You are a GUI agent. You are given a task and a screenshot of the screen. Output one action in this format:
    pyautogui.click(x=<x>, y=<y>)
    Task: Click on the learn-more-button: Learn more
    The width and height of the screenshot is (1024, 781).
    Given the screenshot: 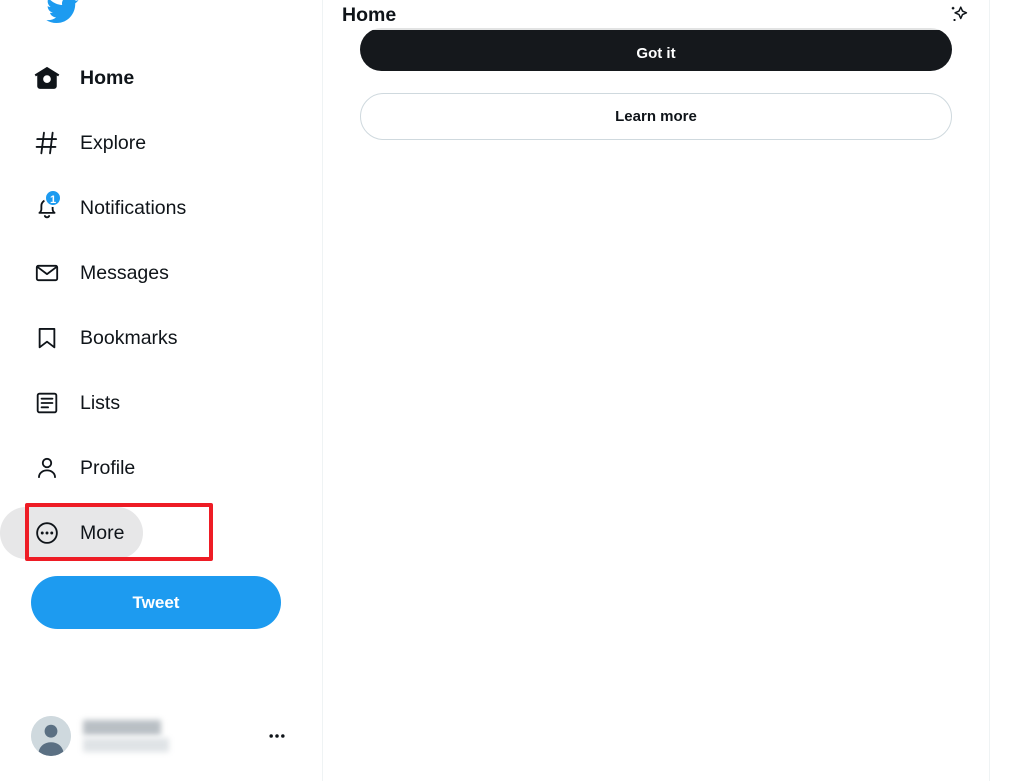 What is the action you would take?
    pyautogui.click(x=656, y=116)
    